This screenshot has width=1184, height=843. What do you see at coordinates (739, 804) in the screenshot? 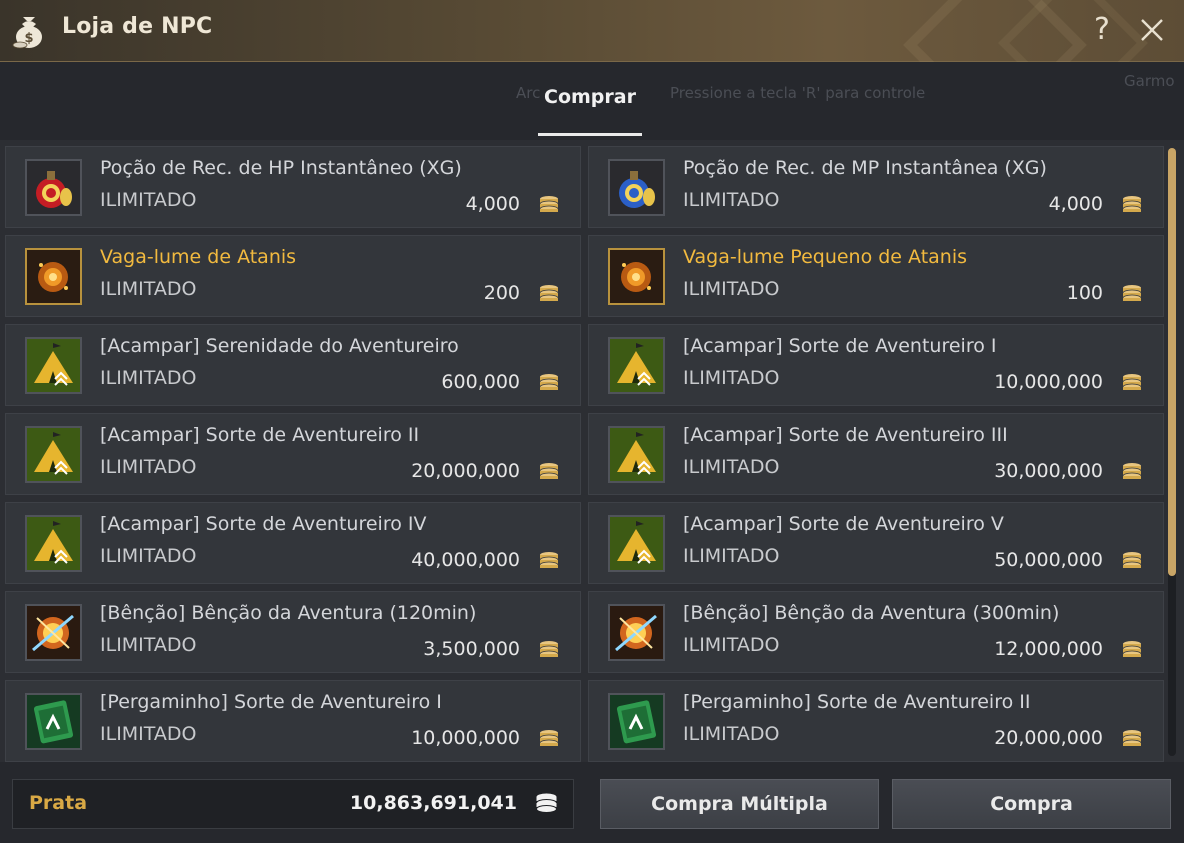
I see `multi-buy-button: Compra Múltipla` at bounding box center [739, 804].